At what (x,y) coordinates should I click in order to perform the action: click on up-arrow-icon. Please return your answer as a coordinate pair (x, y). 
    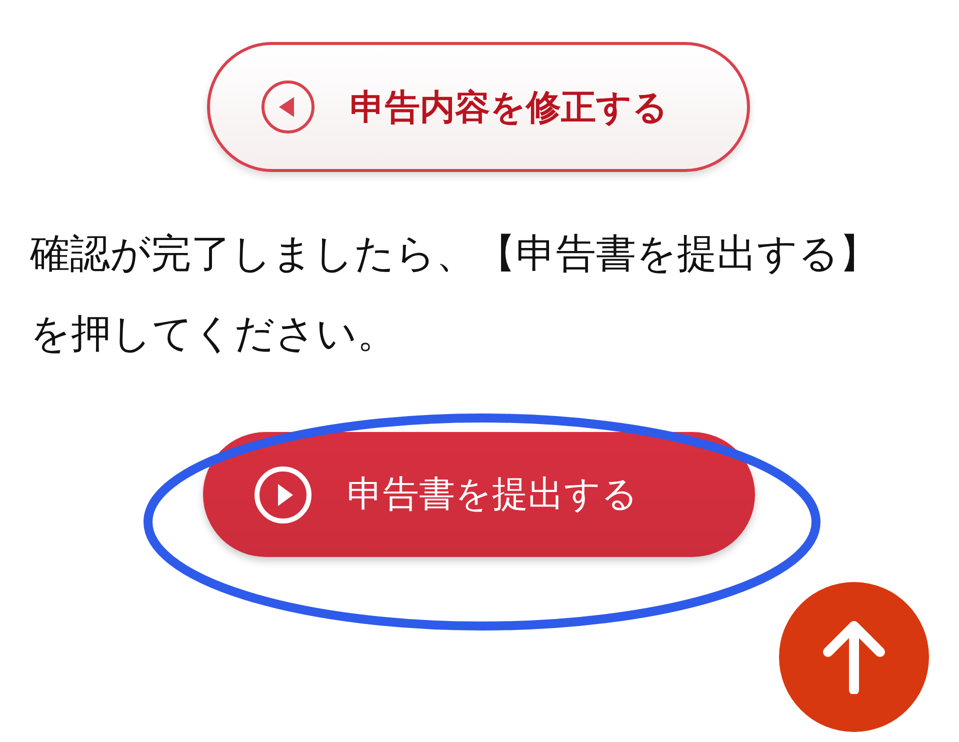
    Looking at the image, I should click on (854, 657).